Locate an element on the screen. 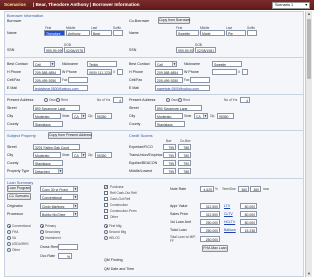  borrower-zip-field: 95350 is located at coordinates (103, 116).